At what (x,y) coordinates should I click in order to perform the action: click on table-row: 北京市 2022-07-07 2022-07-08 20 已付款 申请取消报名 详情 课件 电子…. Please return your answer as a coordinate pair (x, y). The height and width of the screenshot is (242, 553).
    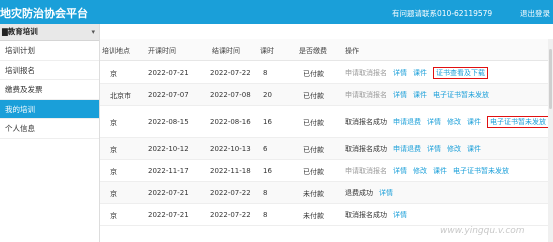
    Looking at the image, I should click on (326, 95).